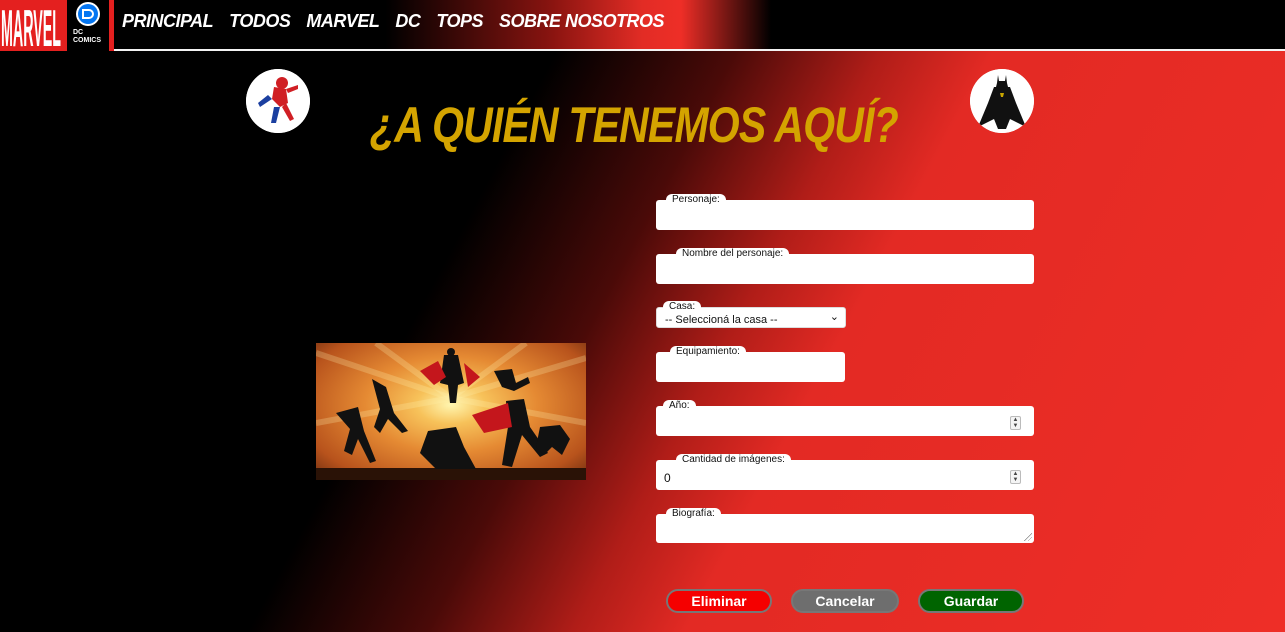 The height and width of the screenshot is (632, 1285). I want to click on casa-label: Casa:, so click(682, 307).